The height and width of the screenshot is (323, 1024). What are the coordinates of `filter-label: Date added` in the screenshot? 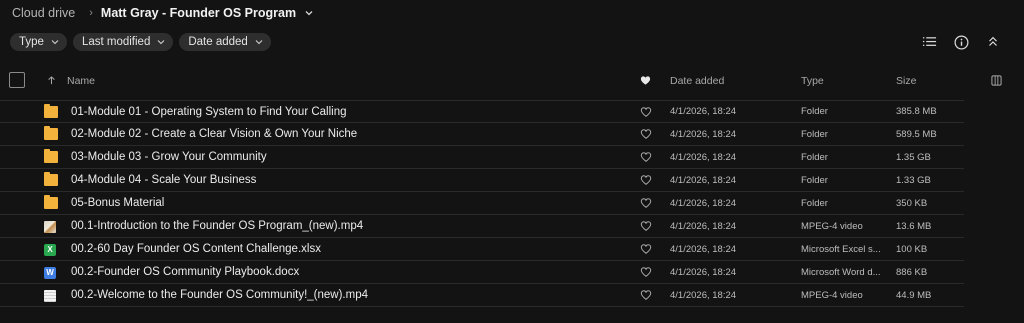 It's located at (218, 42).